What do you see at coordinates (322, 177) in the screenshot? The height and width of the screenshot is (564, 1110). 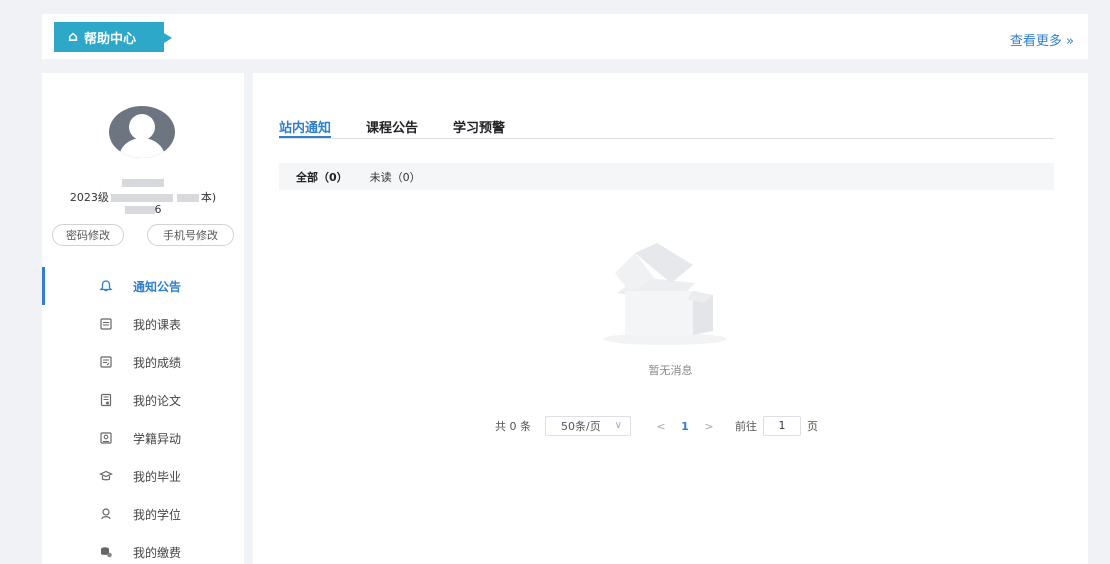 I see `filter-all: 全部（0）` at bounding box center [322, 177].